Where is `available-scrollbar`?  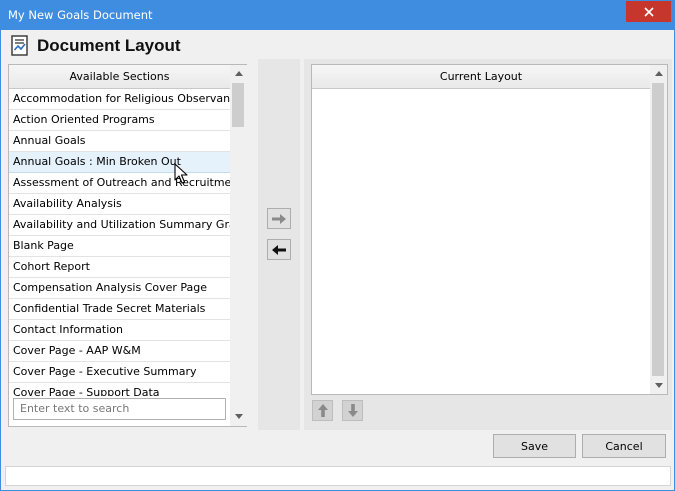
available-scrollbar is located at coordinates (238, 245).